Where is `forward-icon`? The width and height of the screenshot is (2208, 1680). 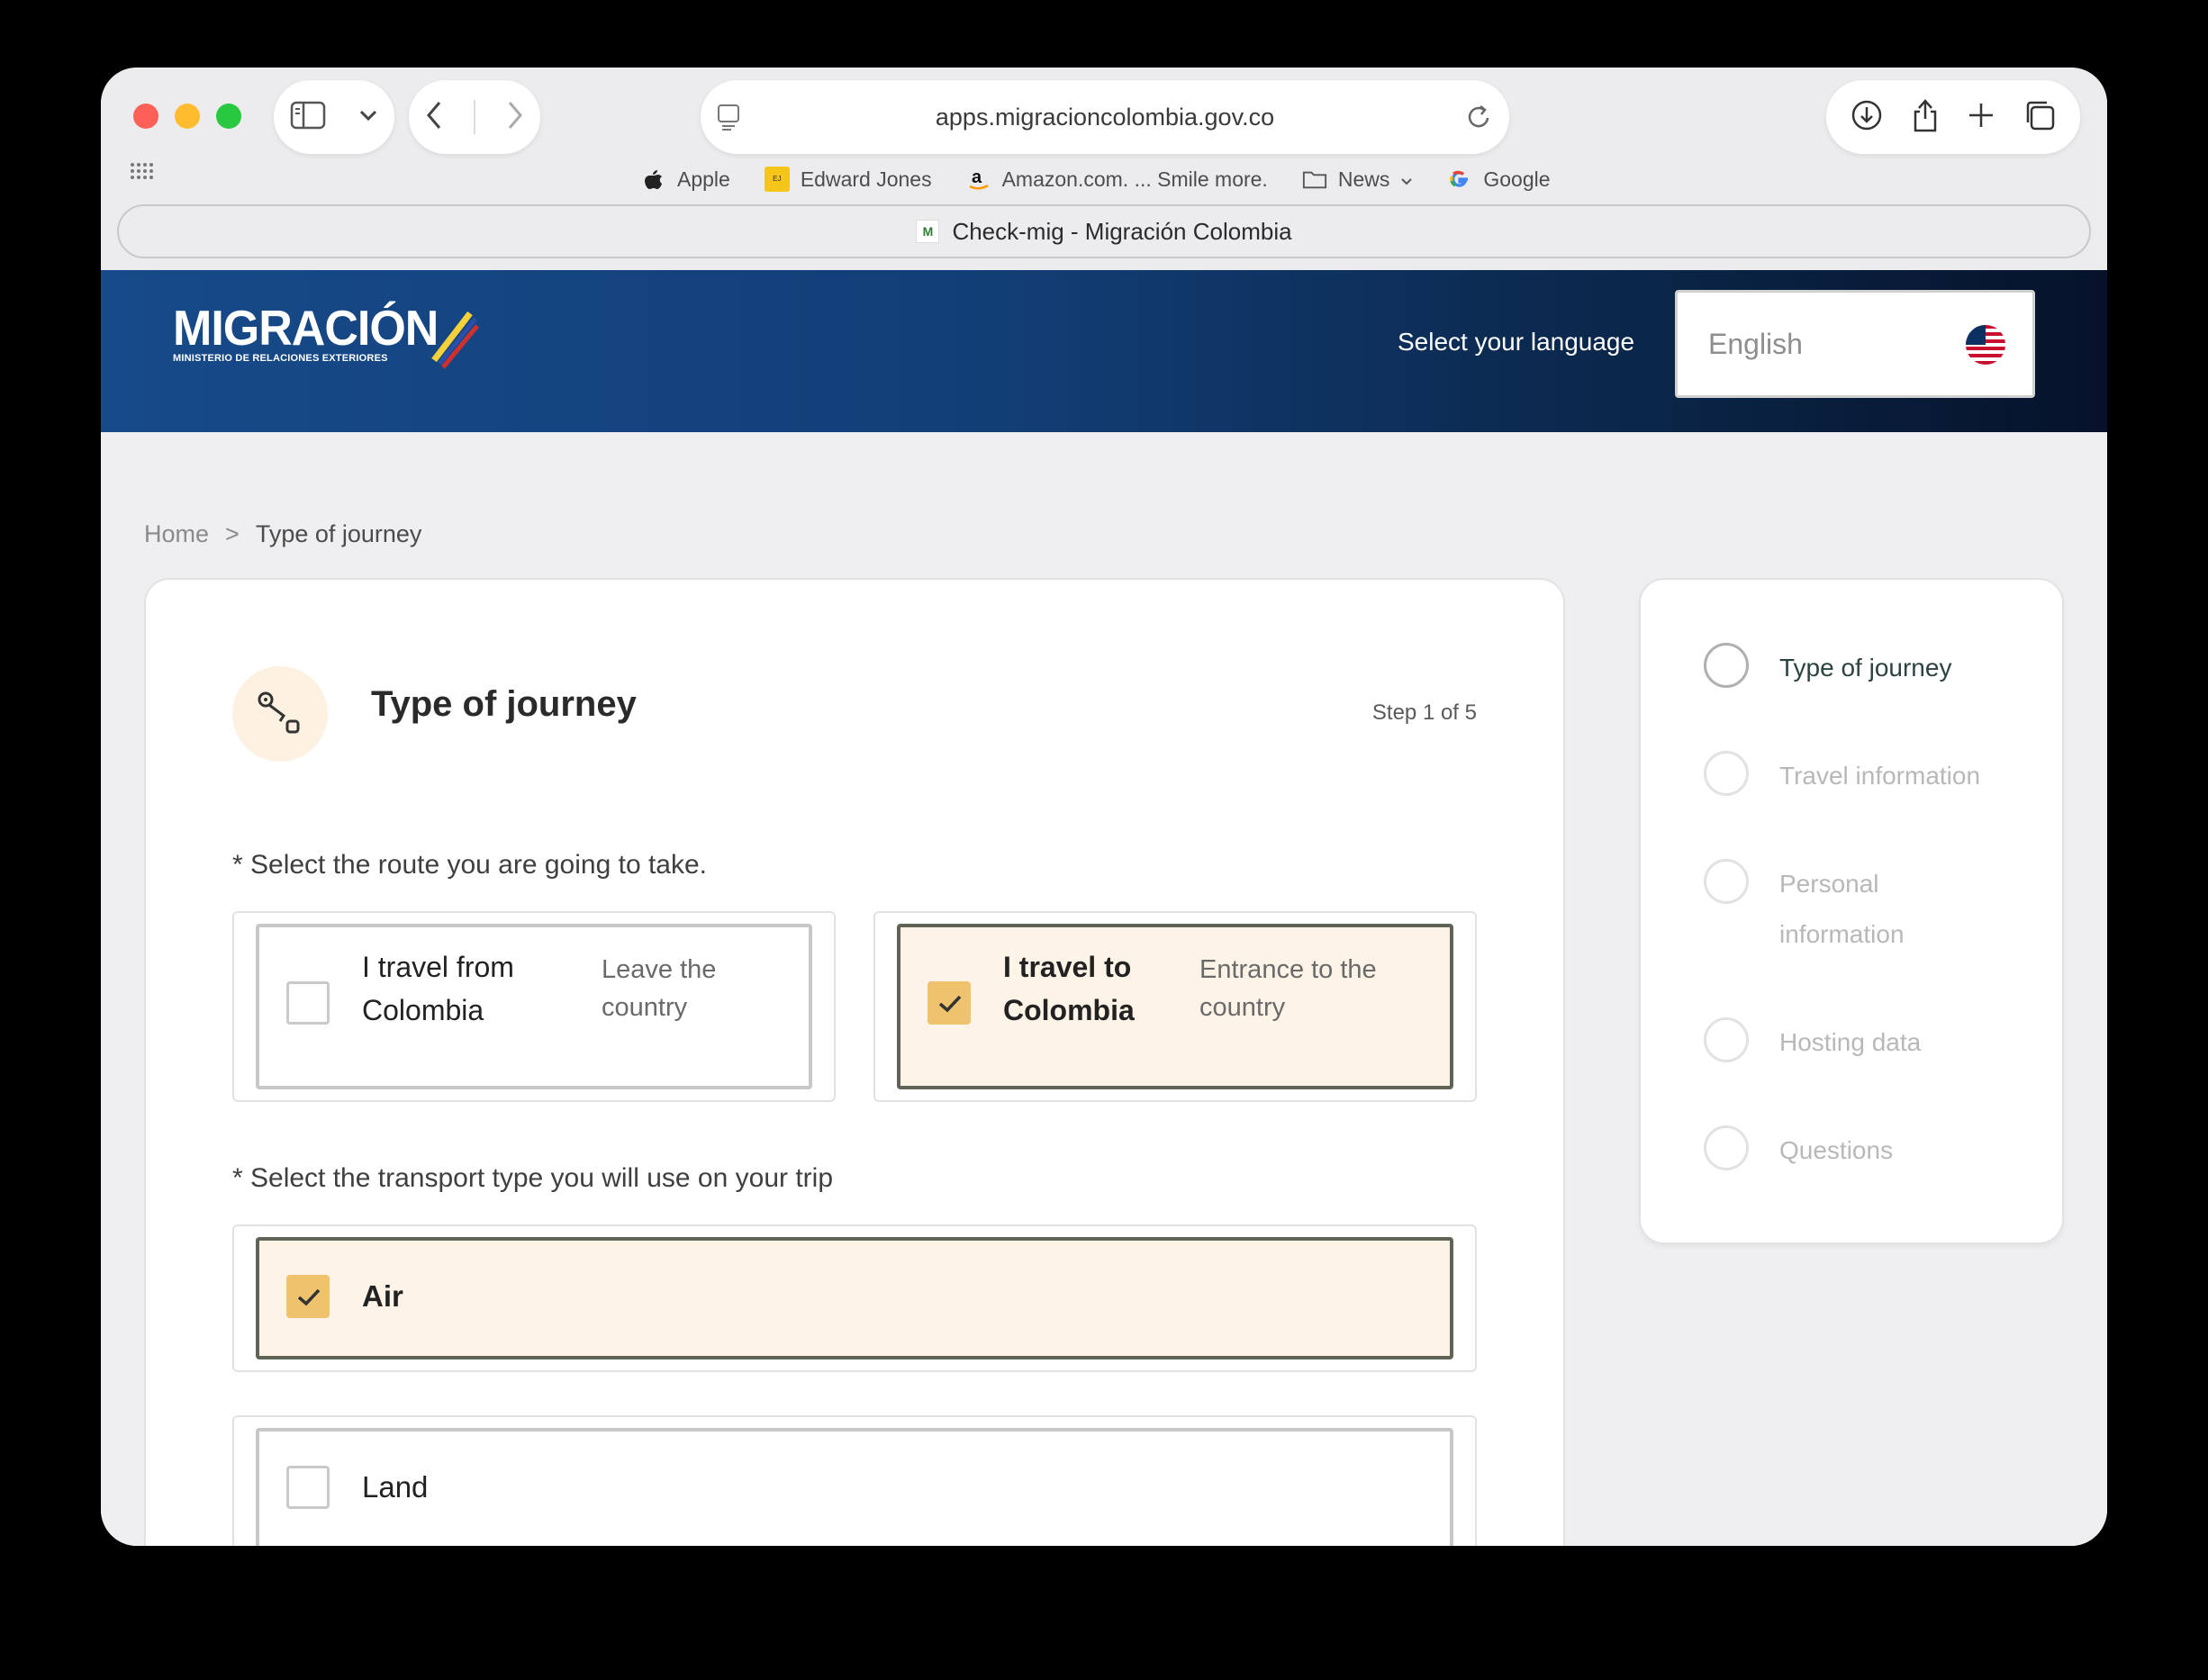
forward-icon is located at coordinates (515, 118).